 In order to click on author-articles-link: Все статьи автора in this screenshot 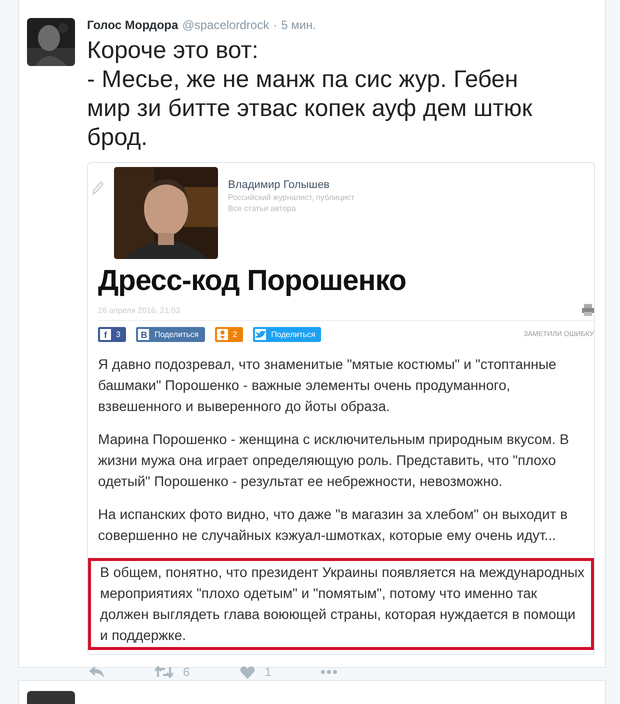, I will do `click(293, 208)`.